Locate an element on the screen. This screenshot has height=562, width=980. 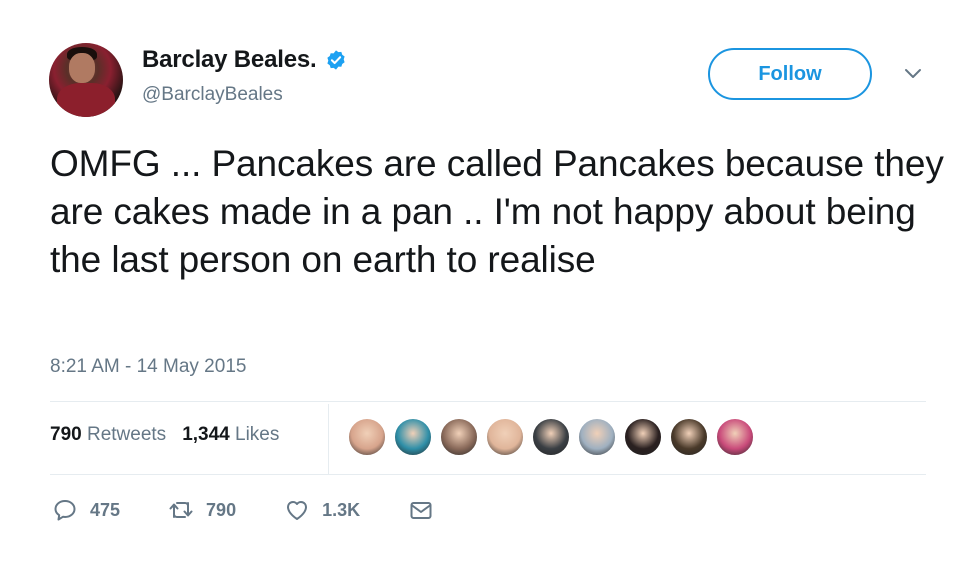
profile-avatar is located at coordinates (86, 80).